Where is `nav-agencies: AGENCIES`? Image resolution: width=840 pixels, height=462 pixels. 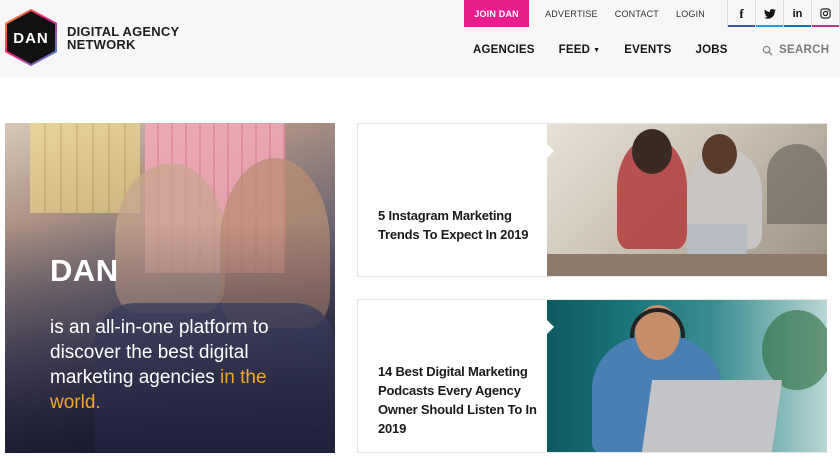
nav-agencies: AGENCIES is located at coordinates (504, 50).